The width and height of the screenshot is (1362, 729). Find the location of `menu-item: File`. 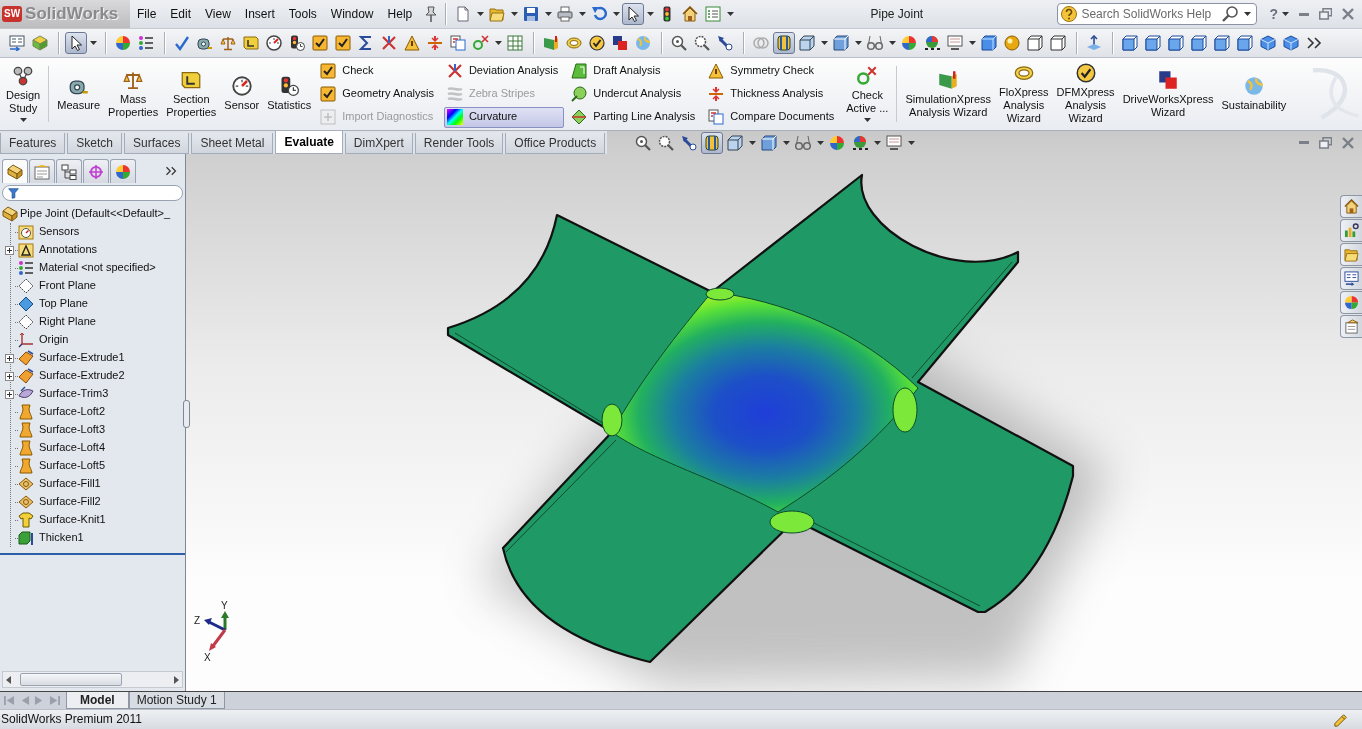

menu-item: File is located at coordinates (147, 14).